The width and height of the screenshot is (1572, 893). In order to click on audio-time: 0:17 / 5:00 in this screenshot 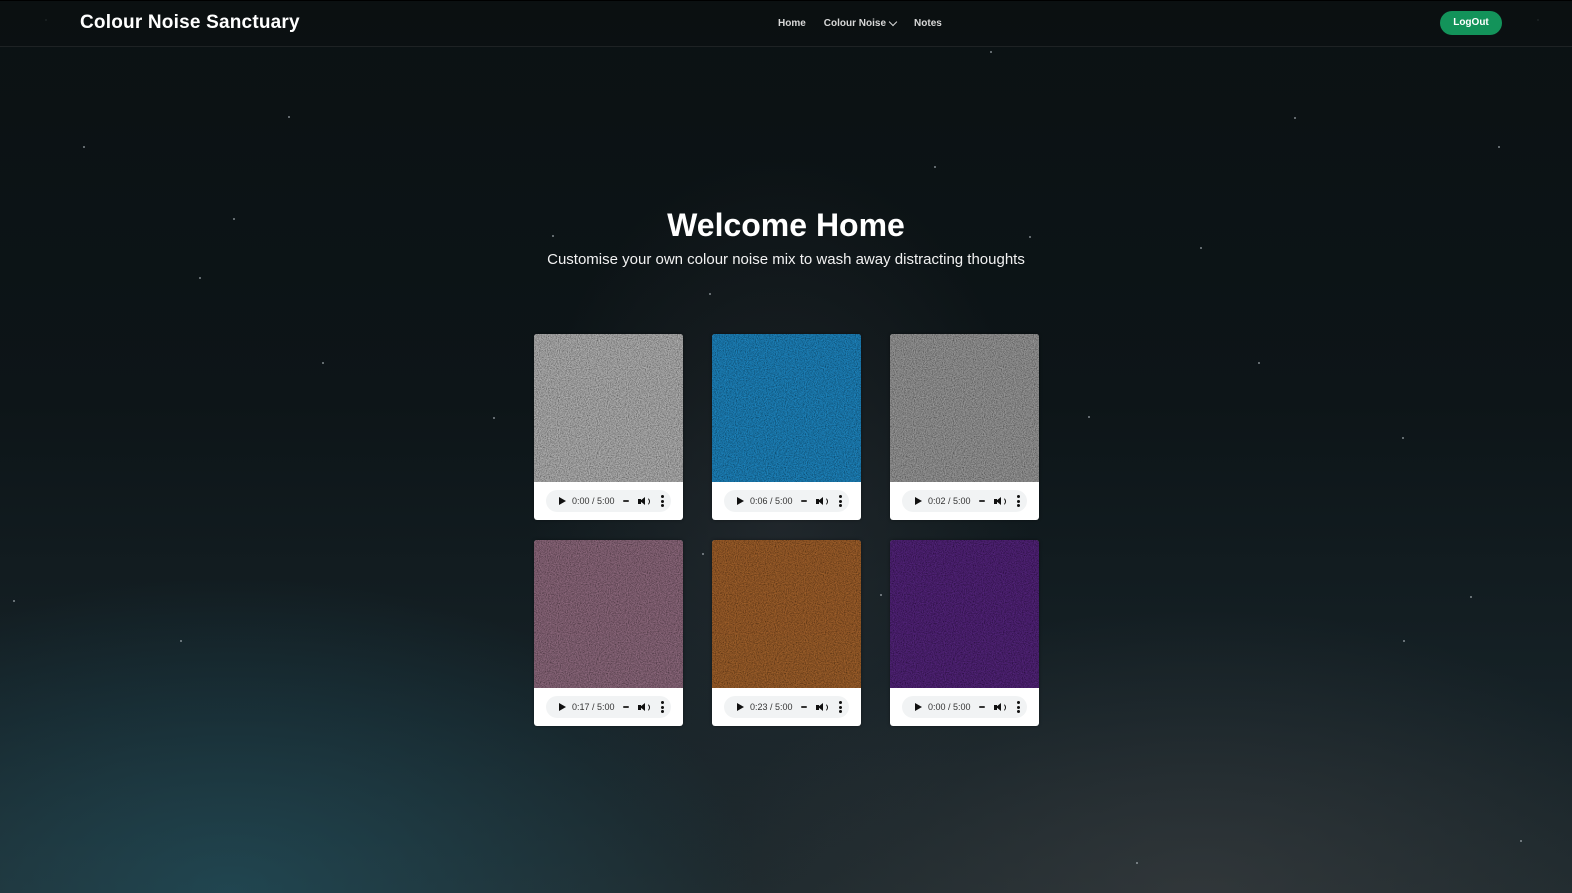, I will do `click(593, 707)`.